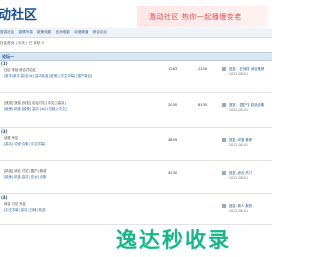  Describe the element at coordinates (173, 69) in the screenshot. I see `thread-count: 1283` at that location.